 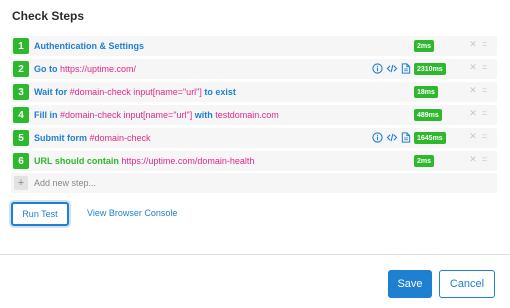 I want to click on step-text: with, so click(x=204, y=115).